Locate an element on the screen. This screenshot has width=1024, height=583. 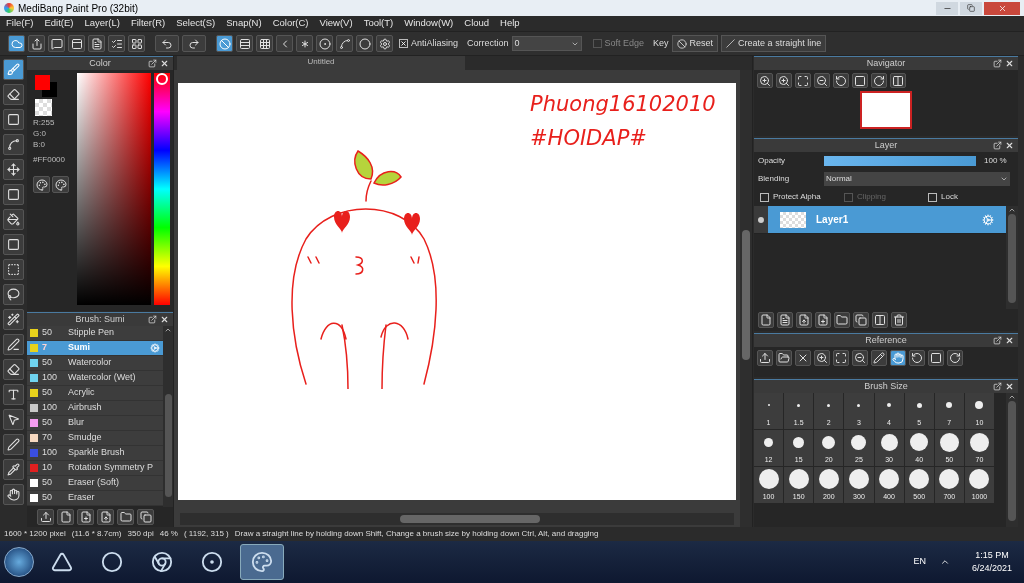
brush-list-item: 50 Blur is located at coordinates (95, 423).